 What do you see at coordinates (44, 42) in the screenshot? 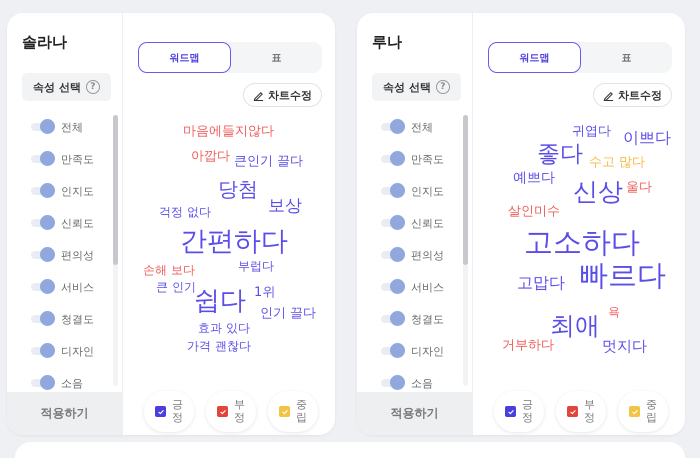
I see `card-title: 솔라나` at bounding box center [44, 42].